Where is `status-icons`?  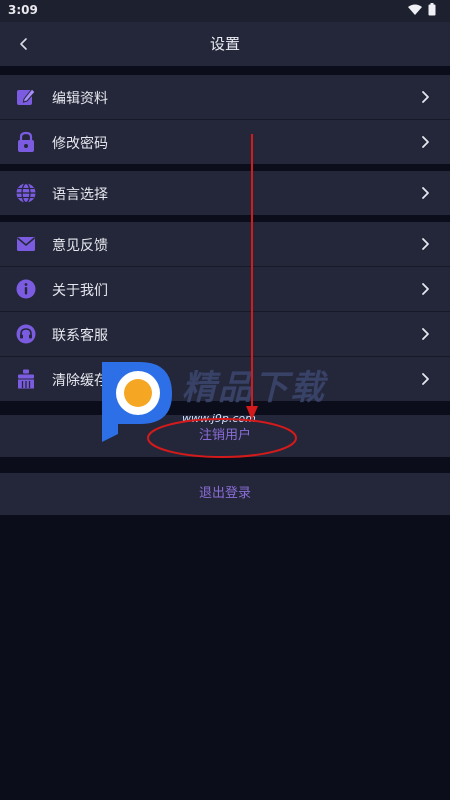
status-icons is located at coordinates (422, 9).